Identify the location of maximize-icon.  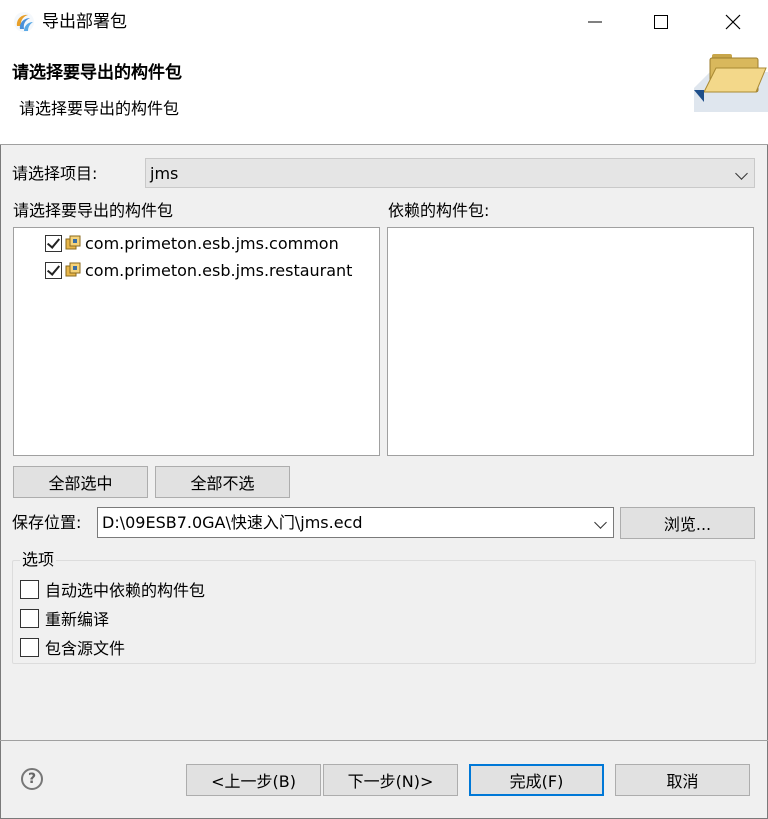
(661, 22).